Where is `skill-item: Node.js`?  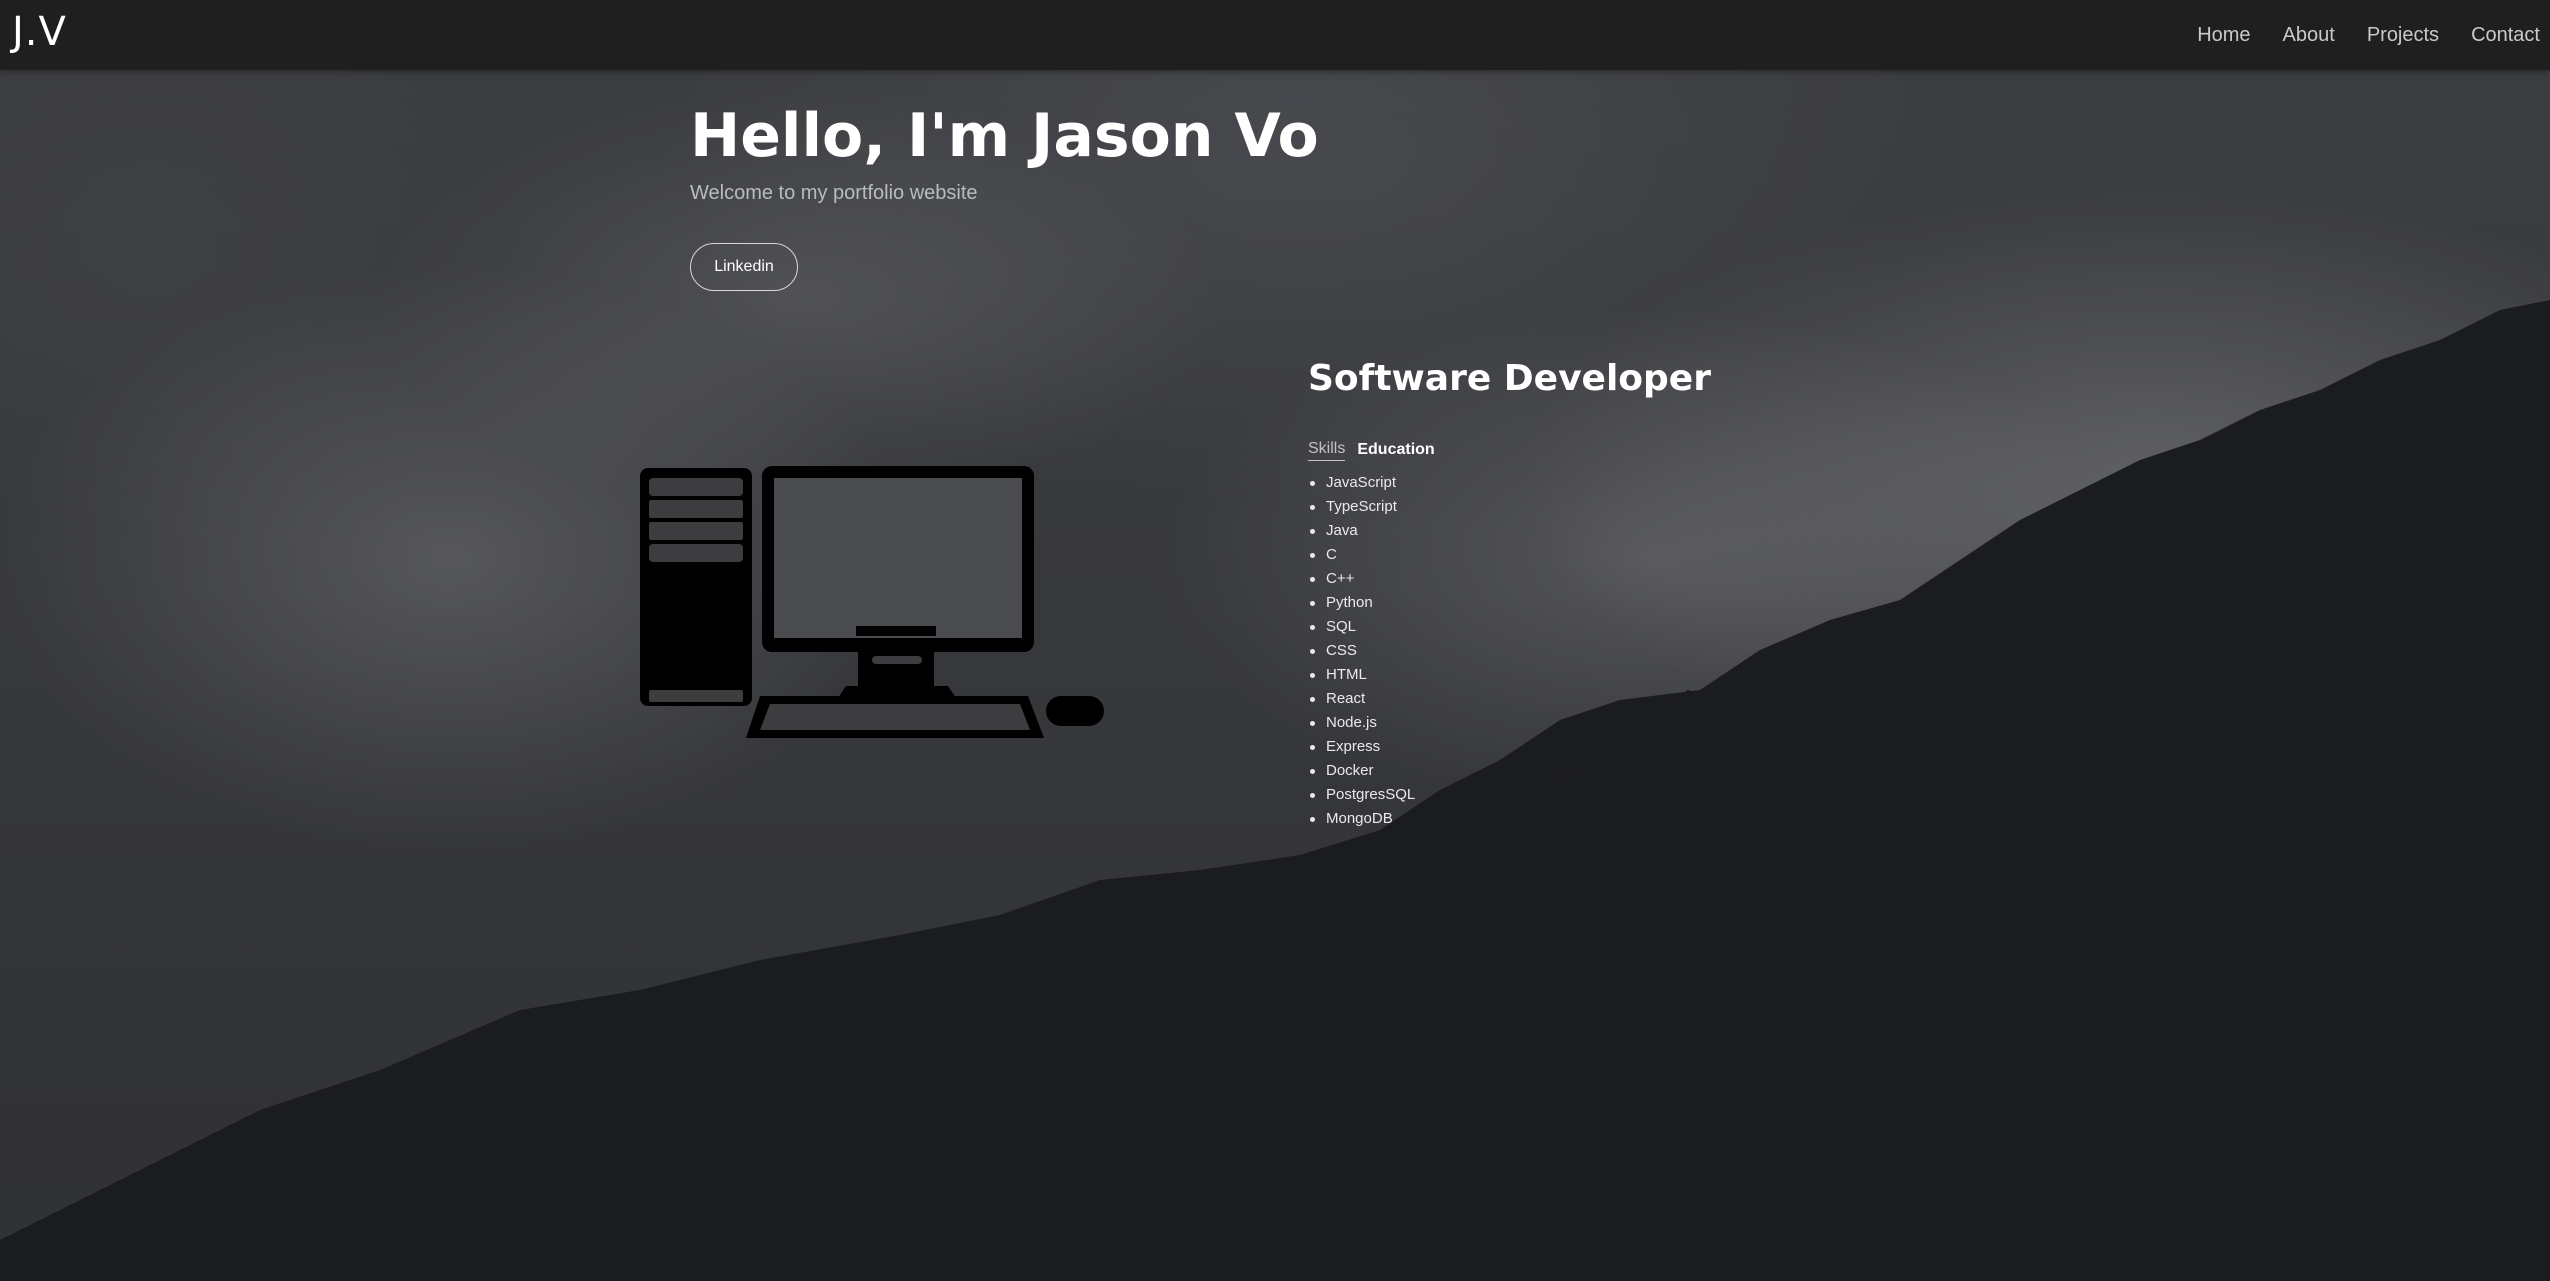 skill-item: Node.js is located at coordinates (1510, 723).